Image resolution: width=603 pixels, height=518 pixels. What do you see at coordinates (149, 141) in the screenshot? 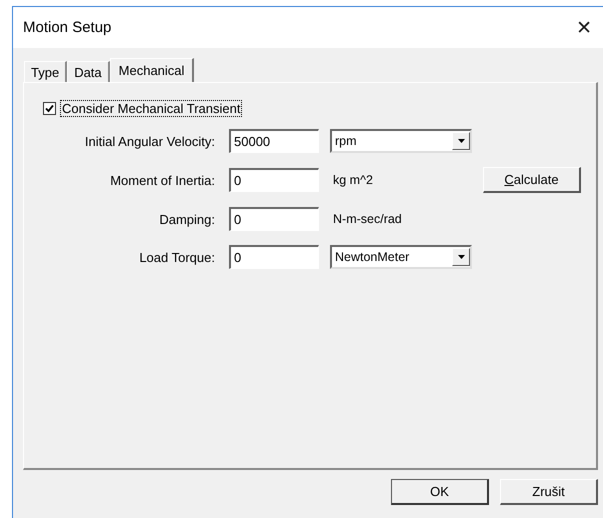
I see `field-label: Initial Angular Velocity:` at bounding box center [149, 141].